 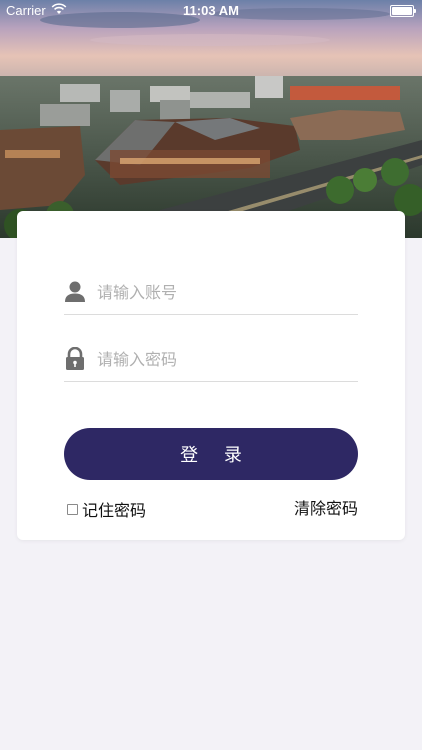 What do you see at coordinates (211, 454) in the screenshot?
I see `login-button: 登 录` at bounding box center [211, 454].